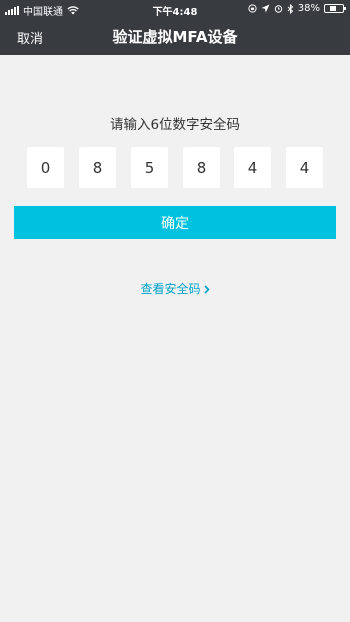 This screenshot has height=622, width=350. Describe the element at coordinates (278, 9) in the screenshot. I see `alarm-icon` at that location.